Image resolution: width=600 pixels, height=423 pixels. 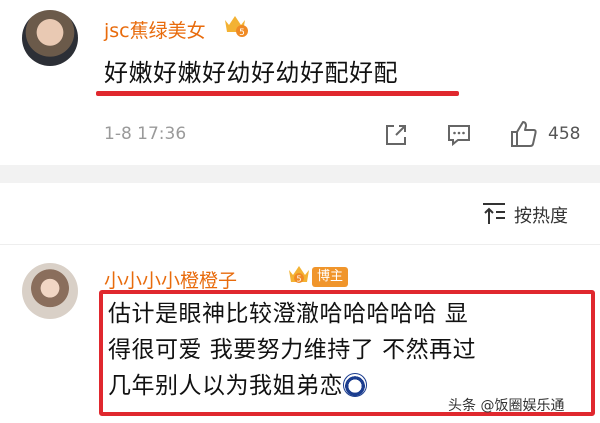 What do you see at coordinates (506, 406) in the screenshot?
I see `watermark: 头条 @饭圈娱乐通` at bounding box center [506, 406].